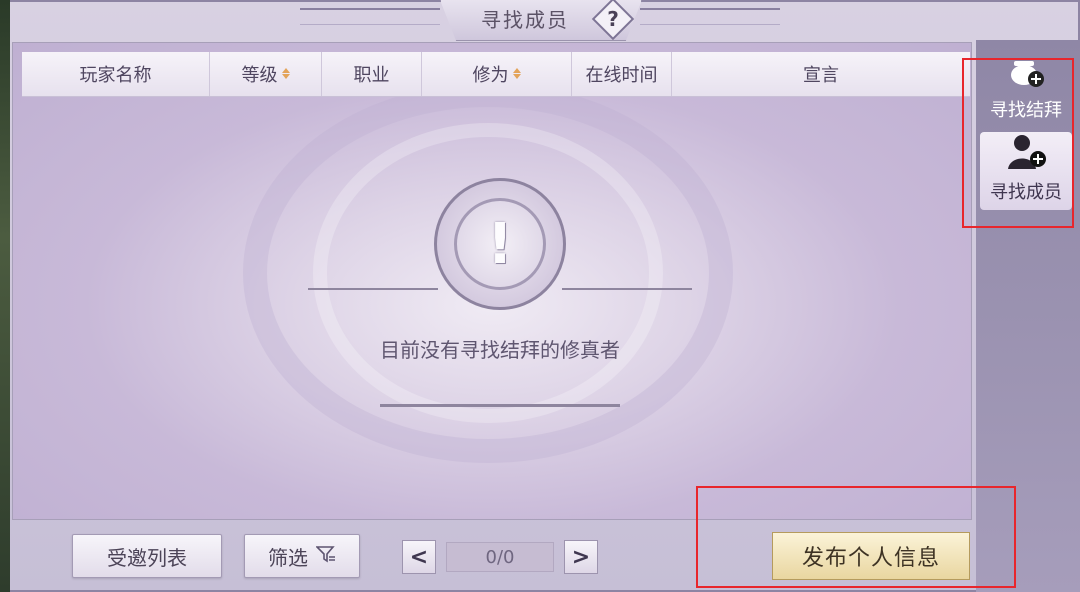 This screenshot has width=1080, height=592. Describe the element at coordinates (525, 20) in the screenshot. I see `page-title: 寻找成员` at that location.